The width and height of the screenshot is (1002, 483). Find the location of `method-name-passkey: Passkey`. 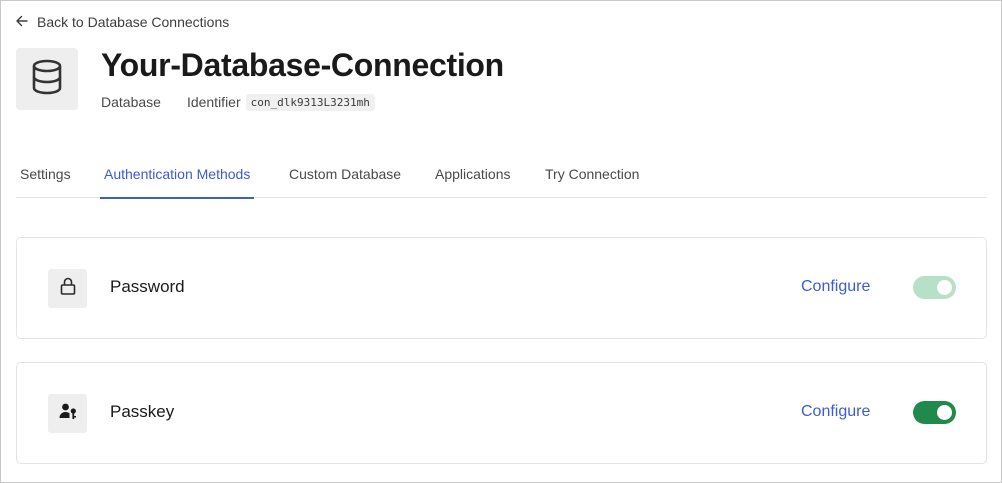

method-name-passkey: Passkey is located at coordinates (142, 411).